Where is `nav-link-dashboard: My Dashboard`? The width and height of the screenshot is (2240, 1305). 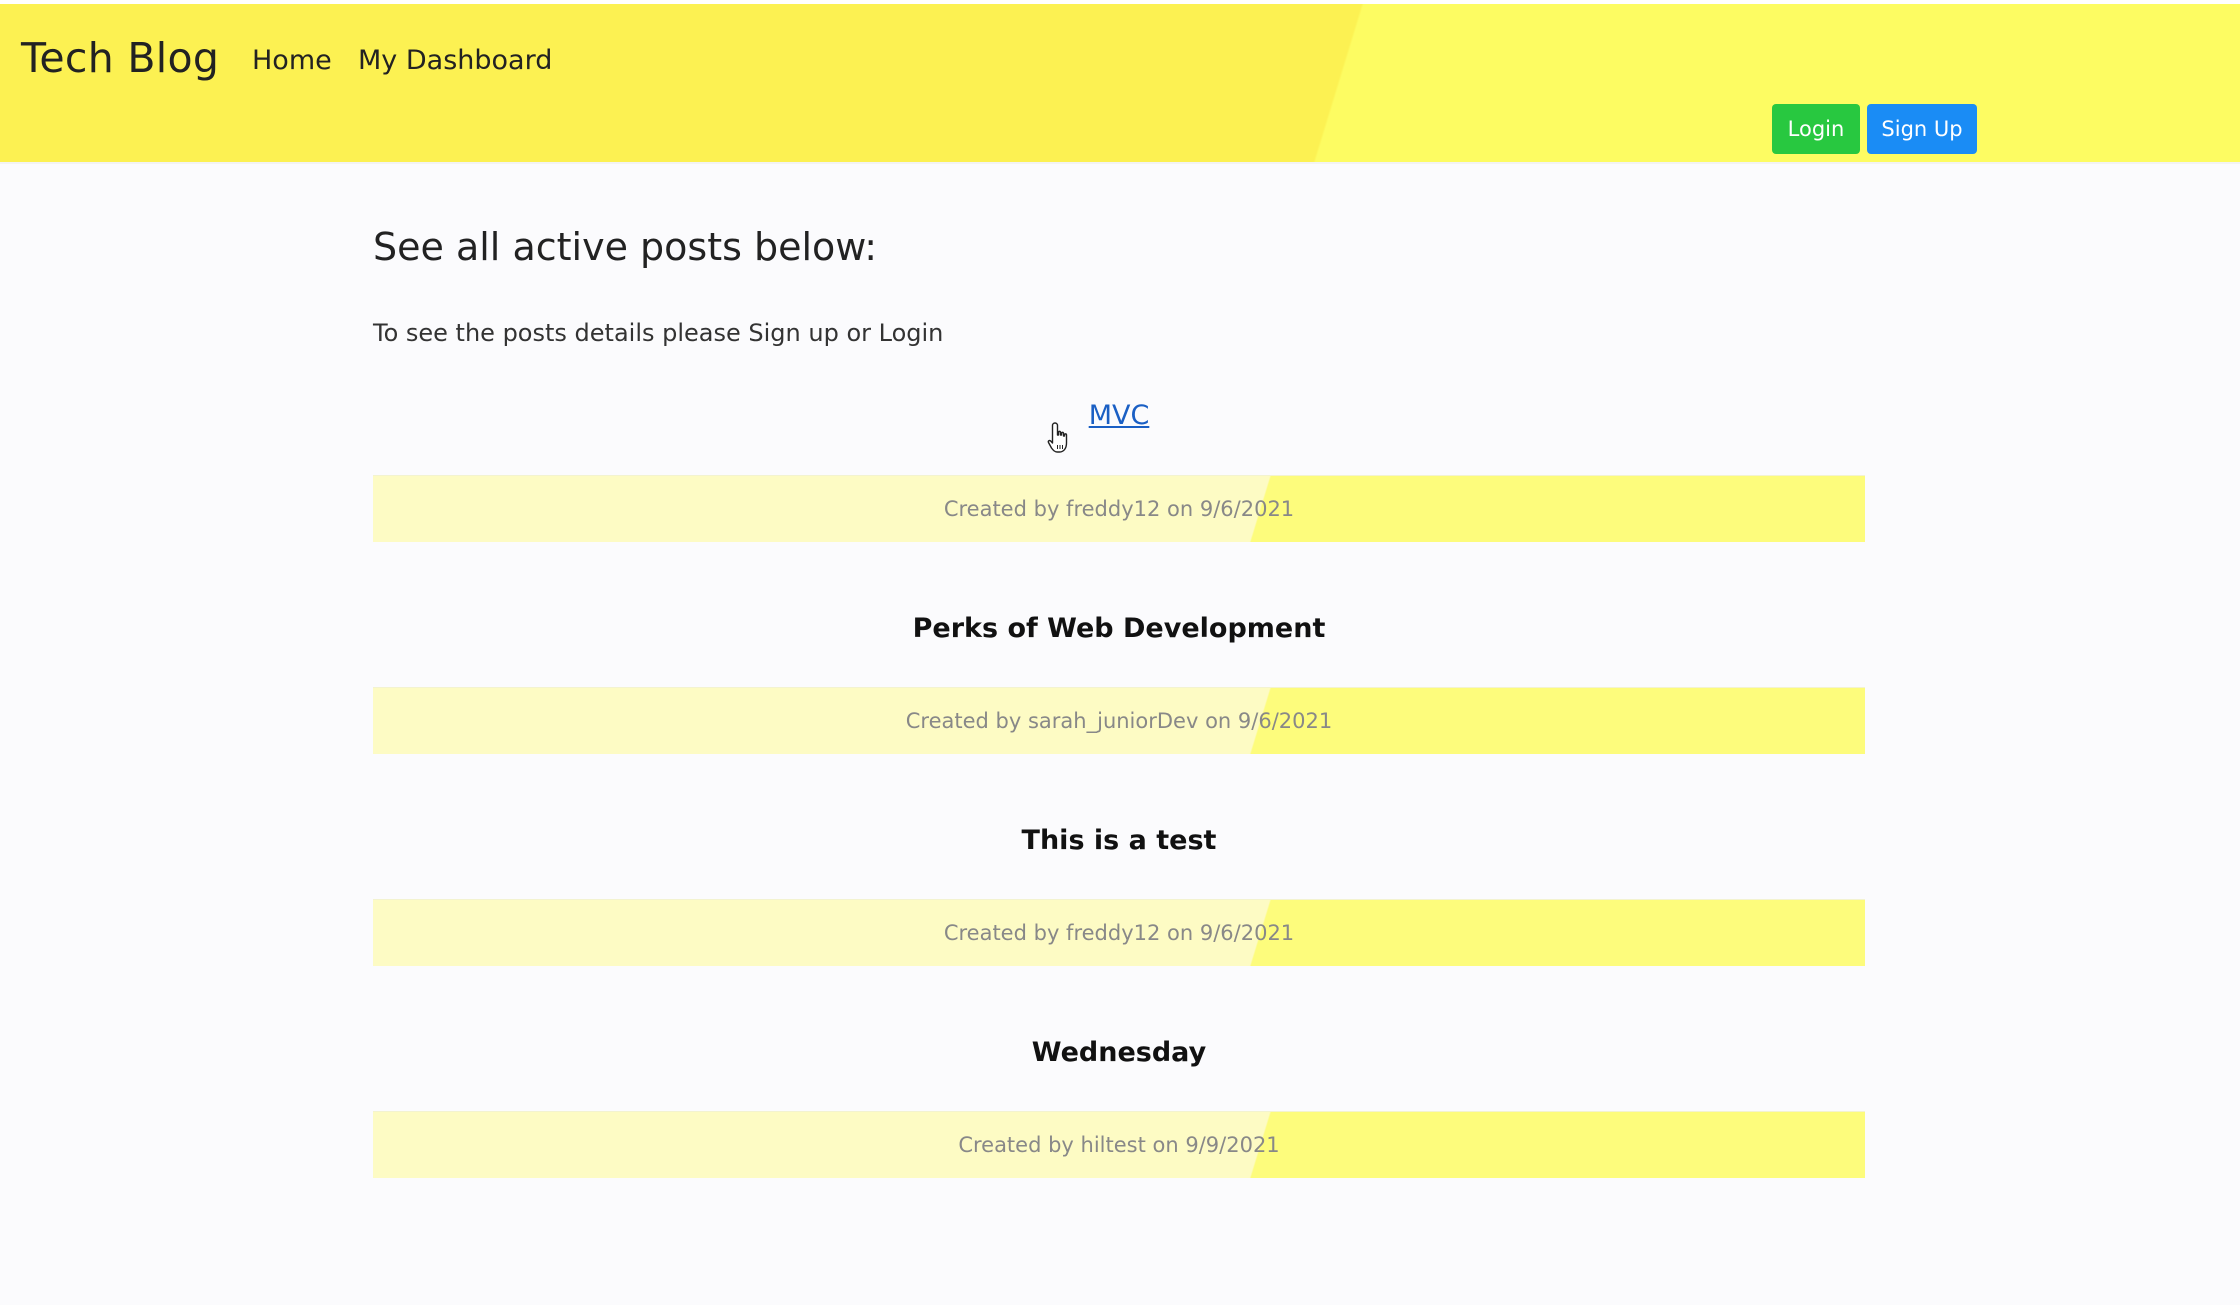 nav-link-dashboard: My Dashboard is located at coordinates (455, 60).